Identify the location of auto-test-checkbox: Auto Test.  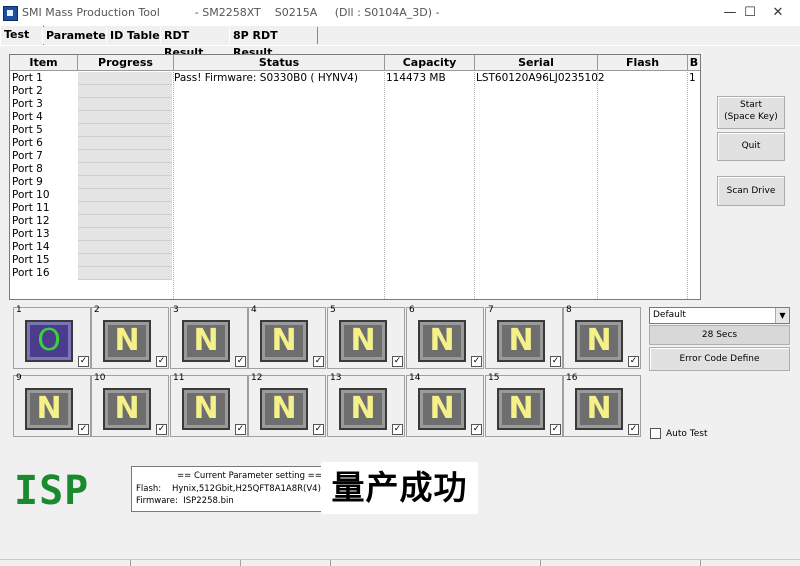
(678, 433).